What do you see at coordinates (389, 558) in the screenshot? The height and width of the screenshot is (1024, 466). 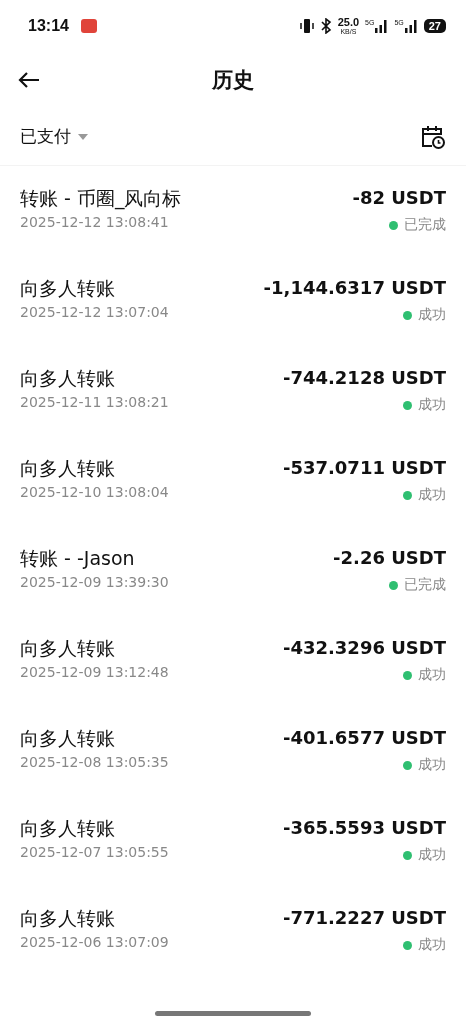 I see `transaction-amount: -2.26 USDT` at bounding box center [389, 558].